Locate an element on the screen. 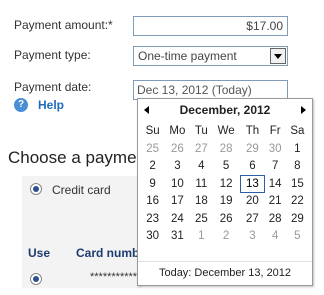 This screenshot has width=324, height=295. calendar-day: 17 is located at coordinates (177, 202).